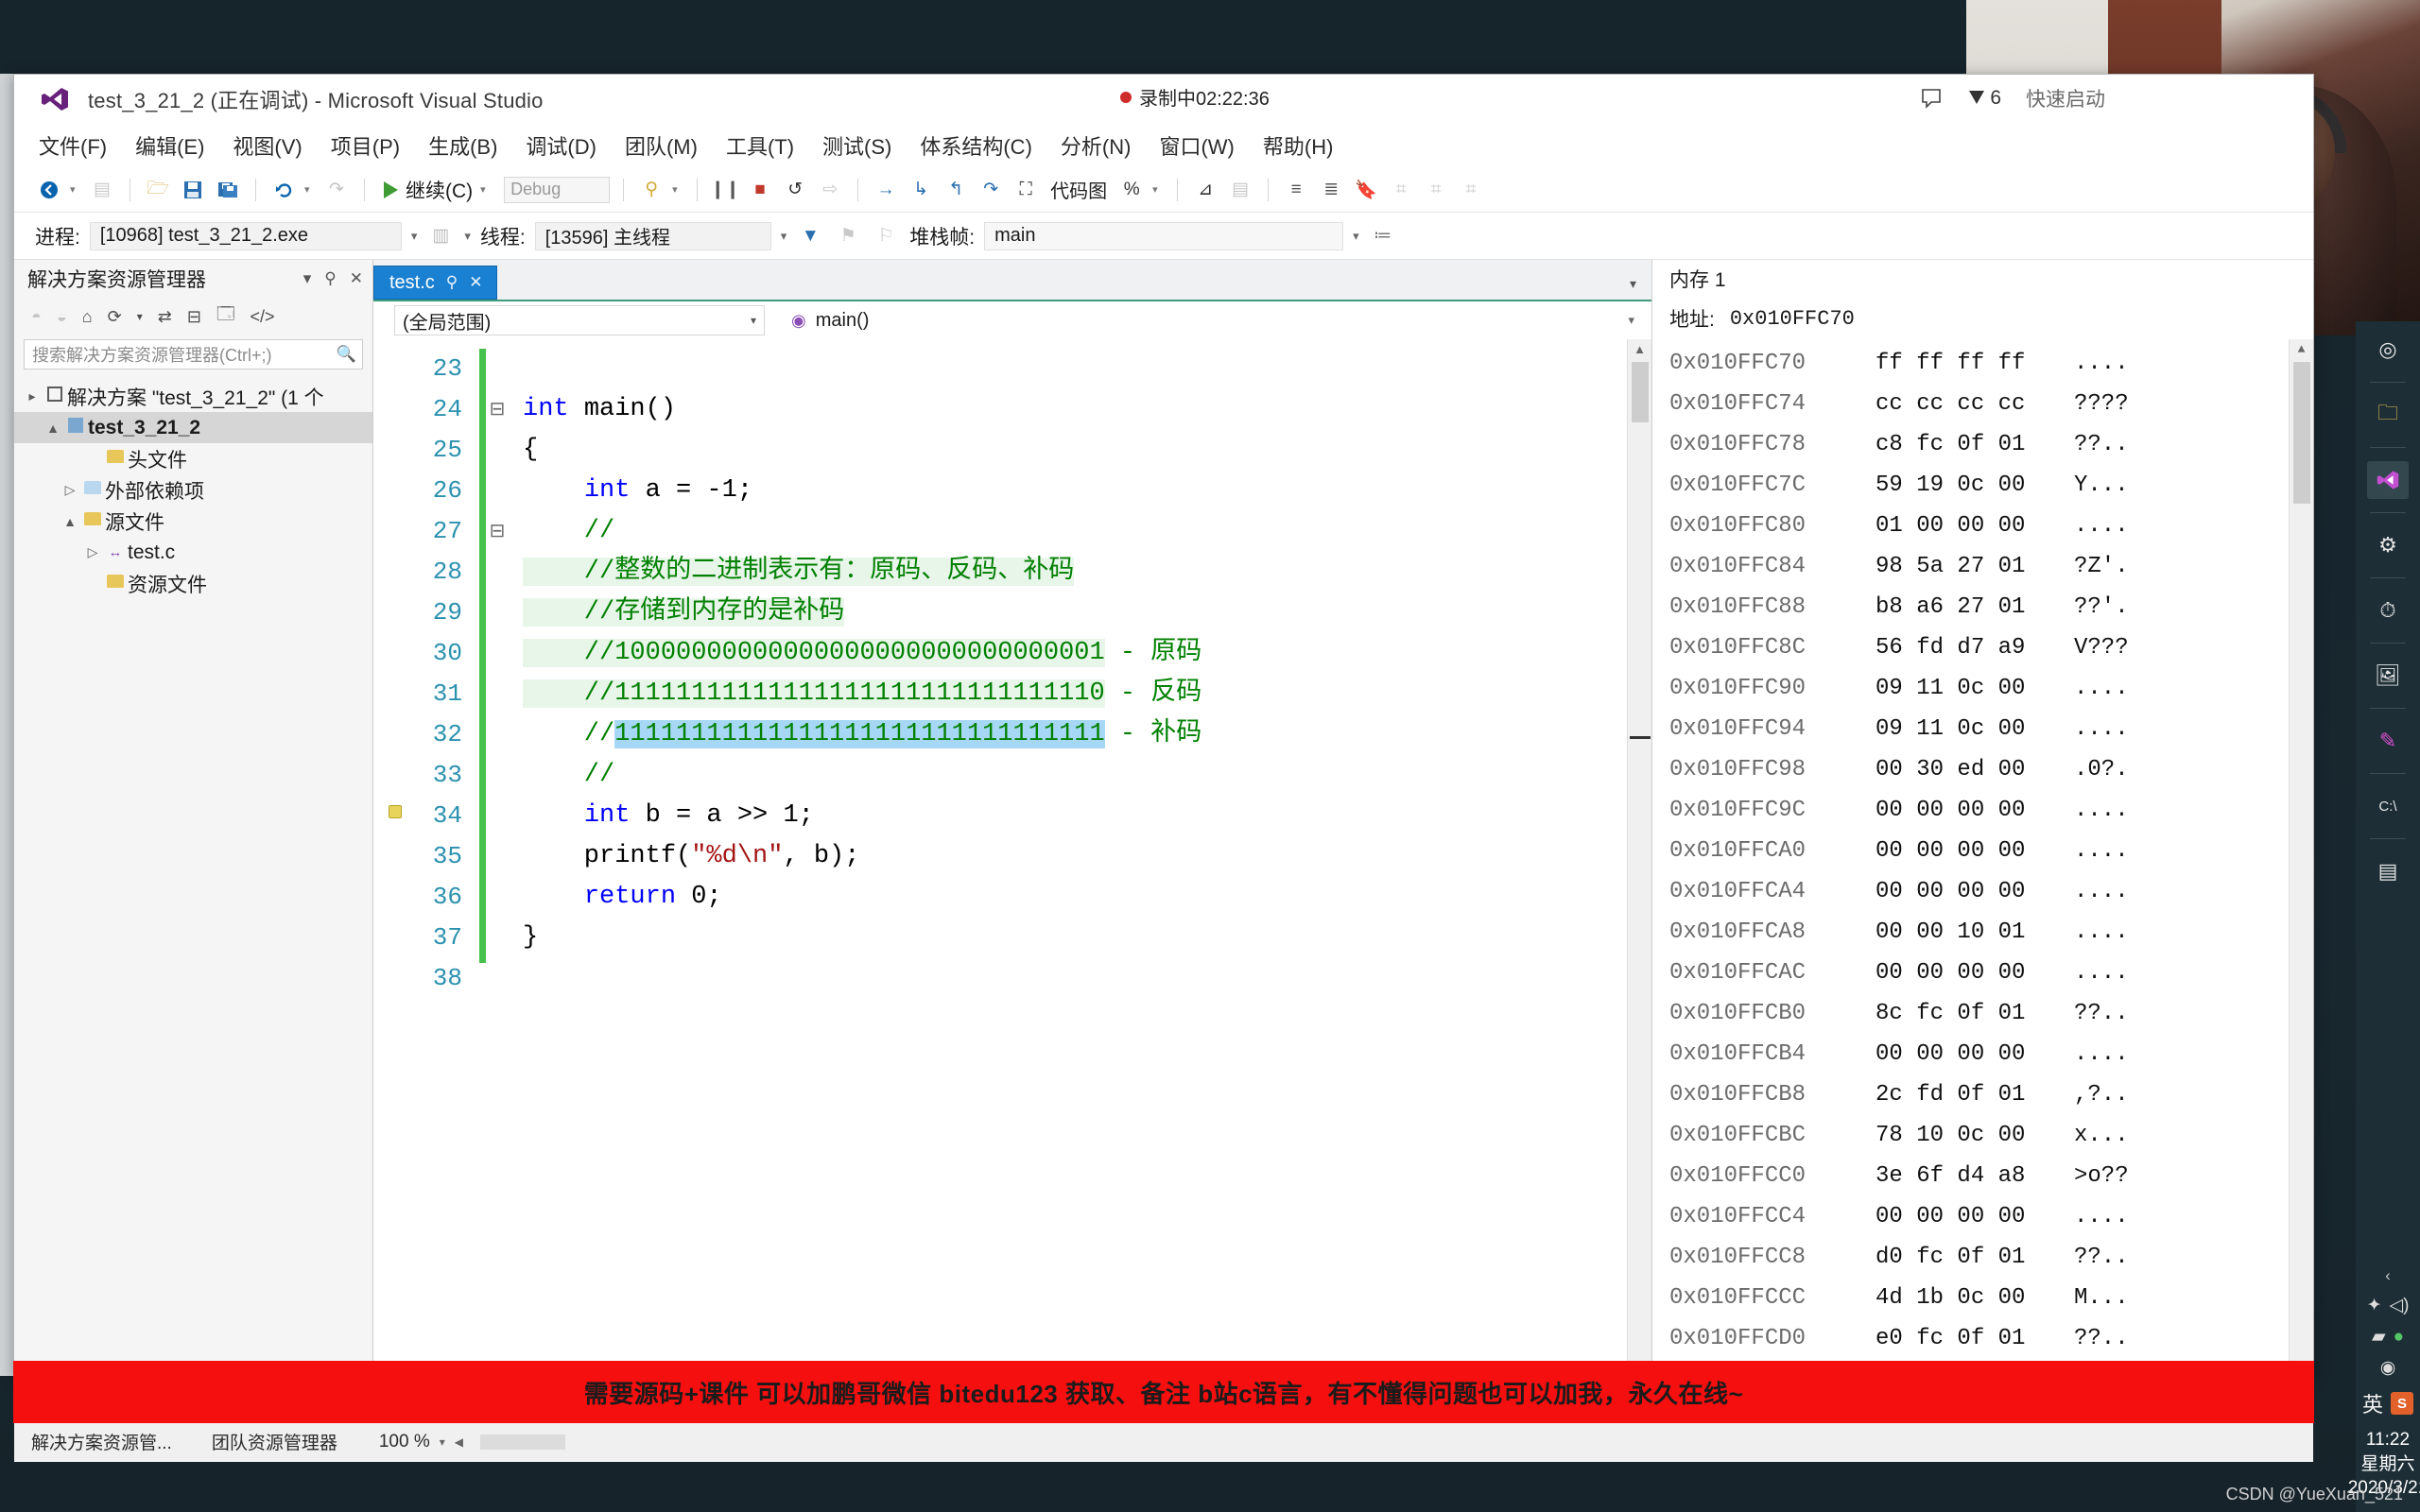 This screenshot has height=1512, width=2420. Describe the element at coordinates (991, 190) in the screenshot. I see `step-continue-icon: ↷` at that location.